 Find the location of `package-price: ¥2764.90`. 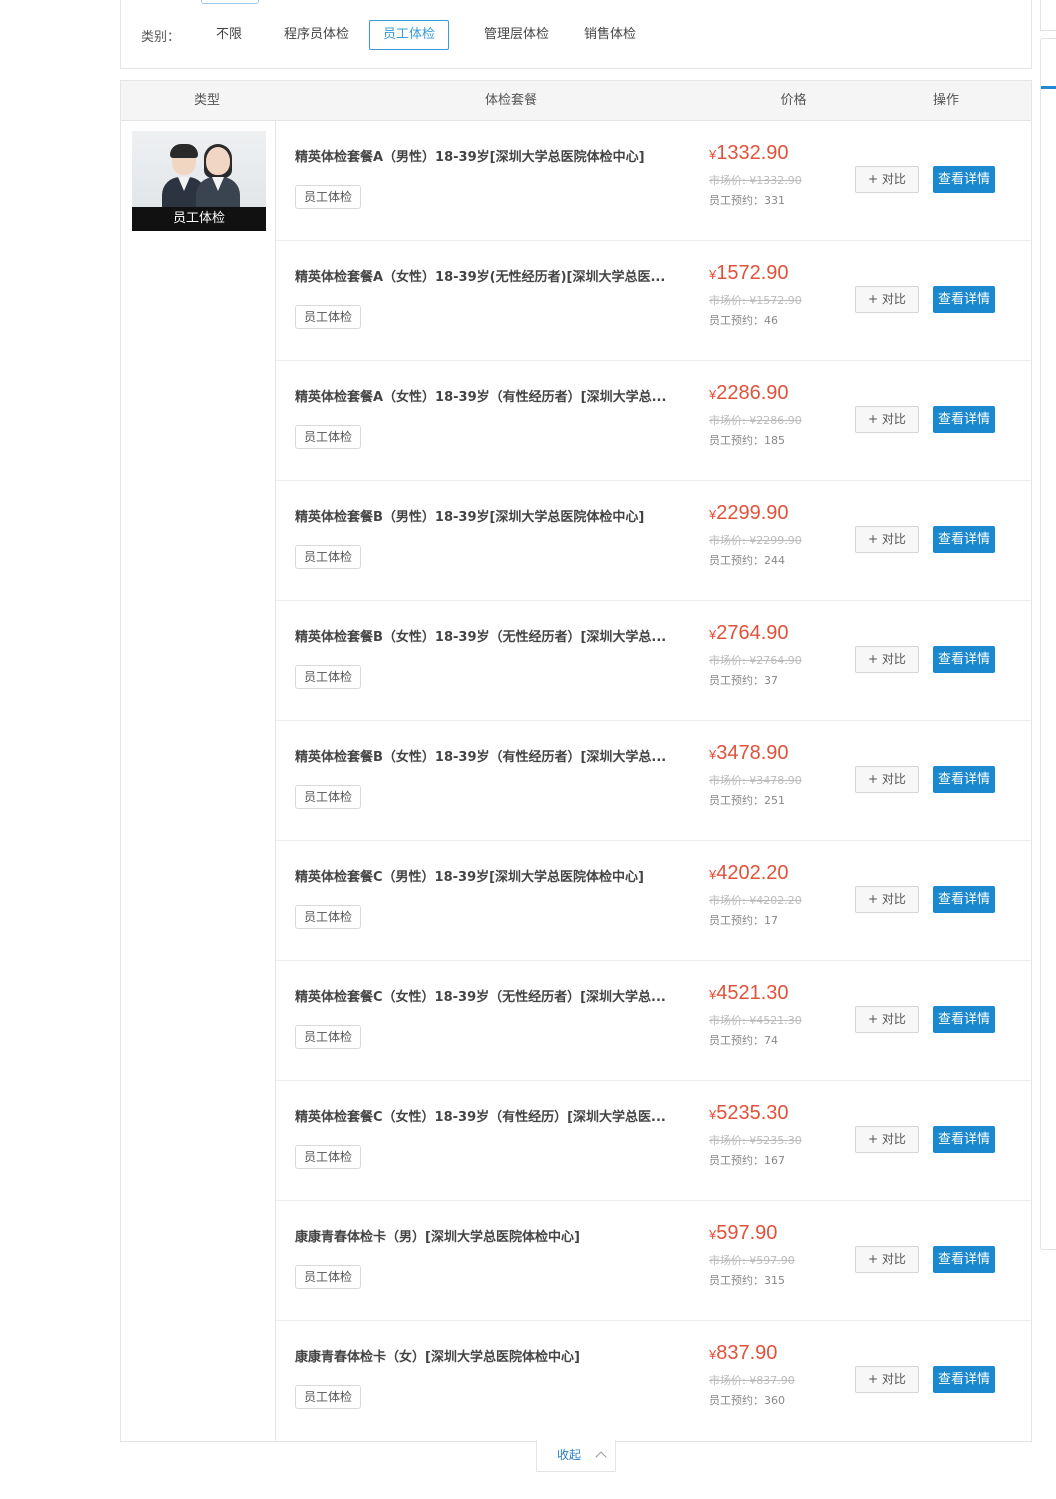

package-price: ¥2764.90 is located at coordinates (749, 633).